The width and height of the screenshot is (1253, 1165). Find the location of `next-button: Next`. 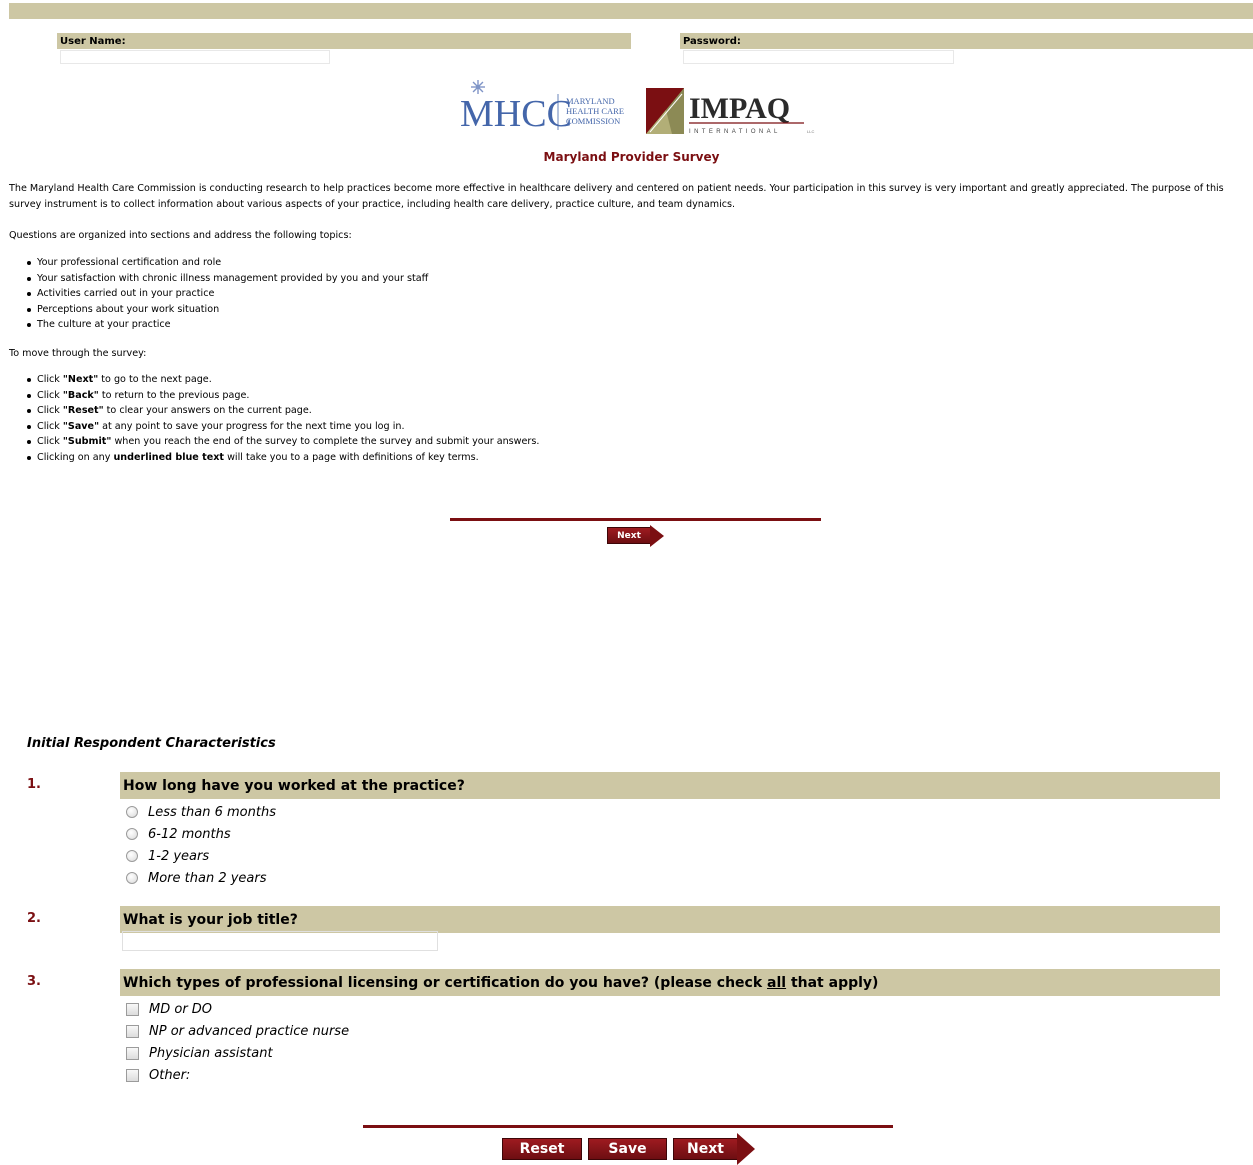

next-button: Next is located at coordinates (705, 1149).